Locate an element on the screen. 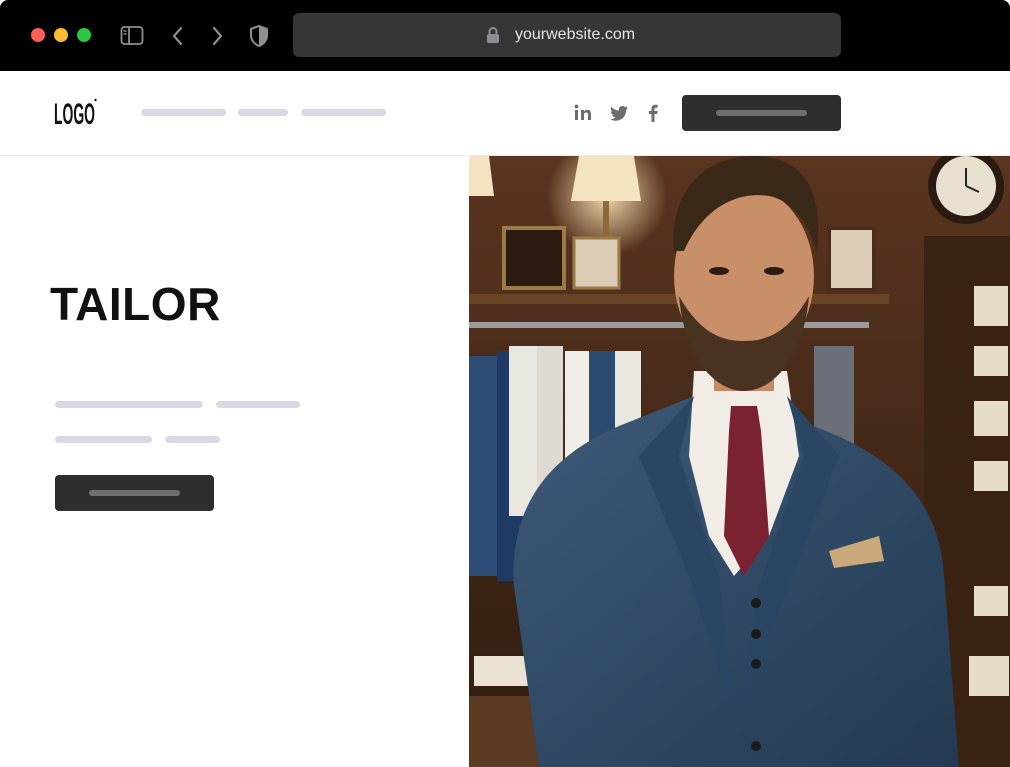 The image size is (1010, 767). logo: LOGO is located at coordinates (76, 113).